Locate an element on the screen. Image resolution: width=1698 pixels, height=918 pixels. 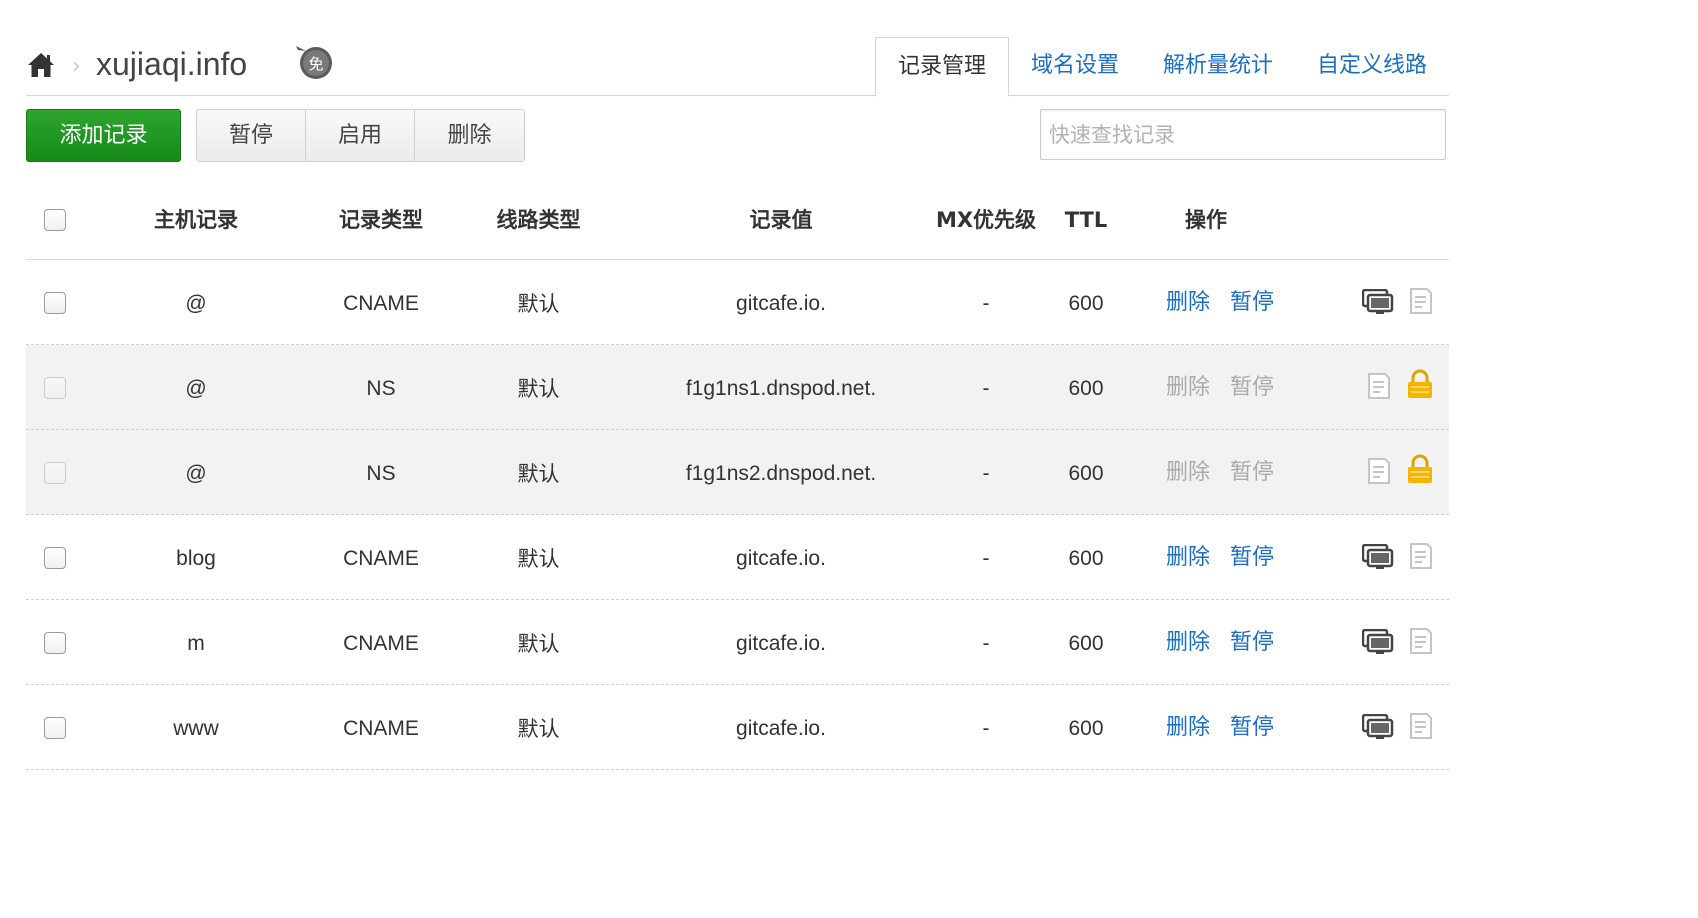
column-header-ttl: TTL is located at coordinates (1086, 220).